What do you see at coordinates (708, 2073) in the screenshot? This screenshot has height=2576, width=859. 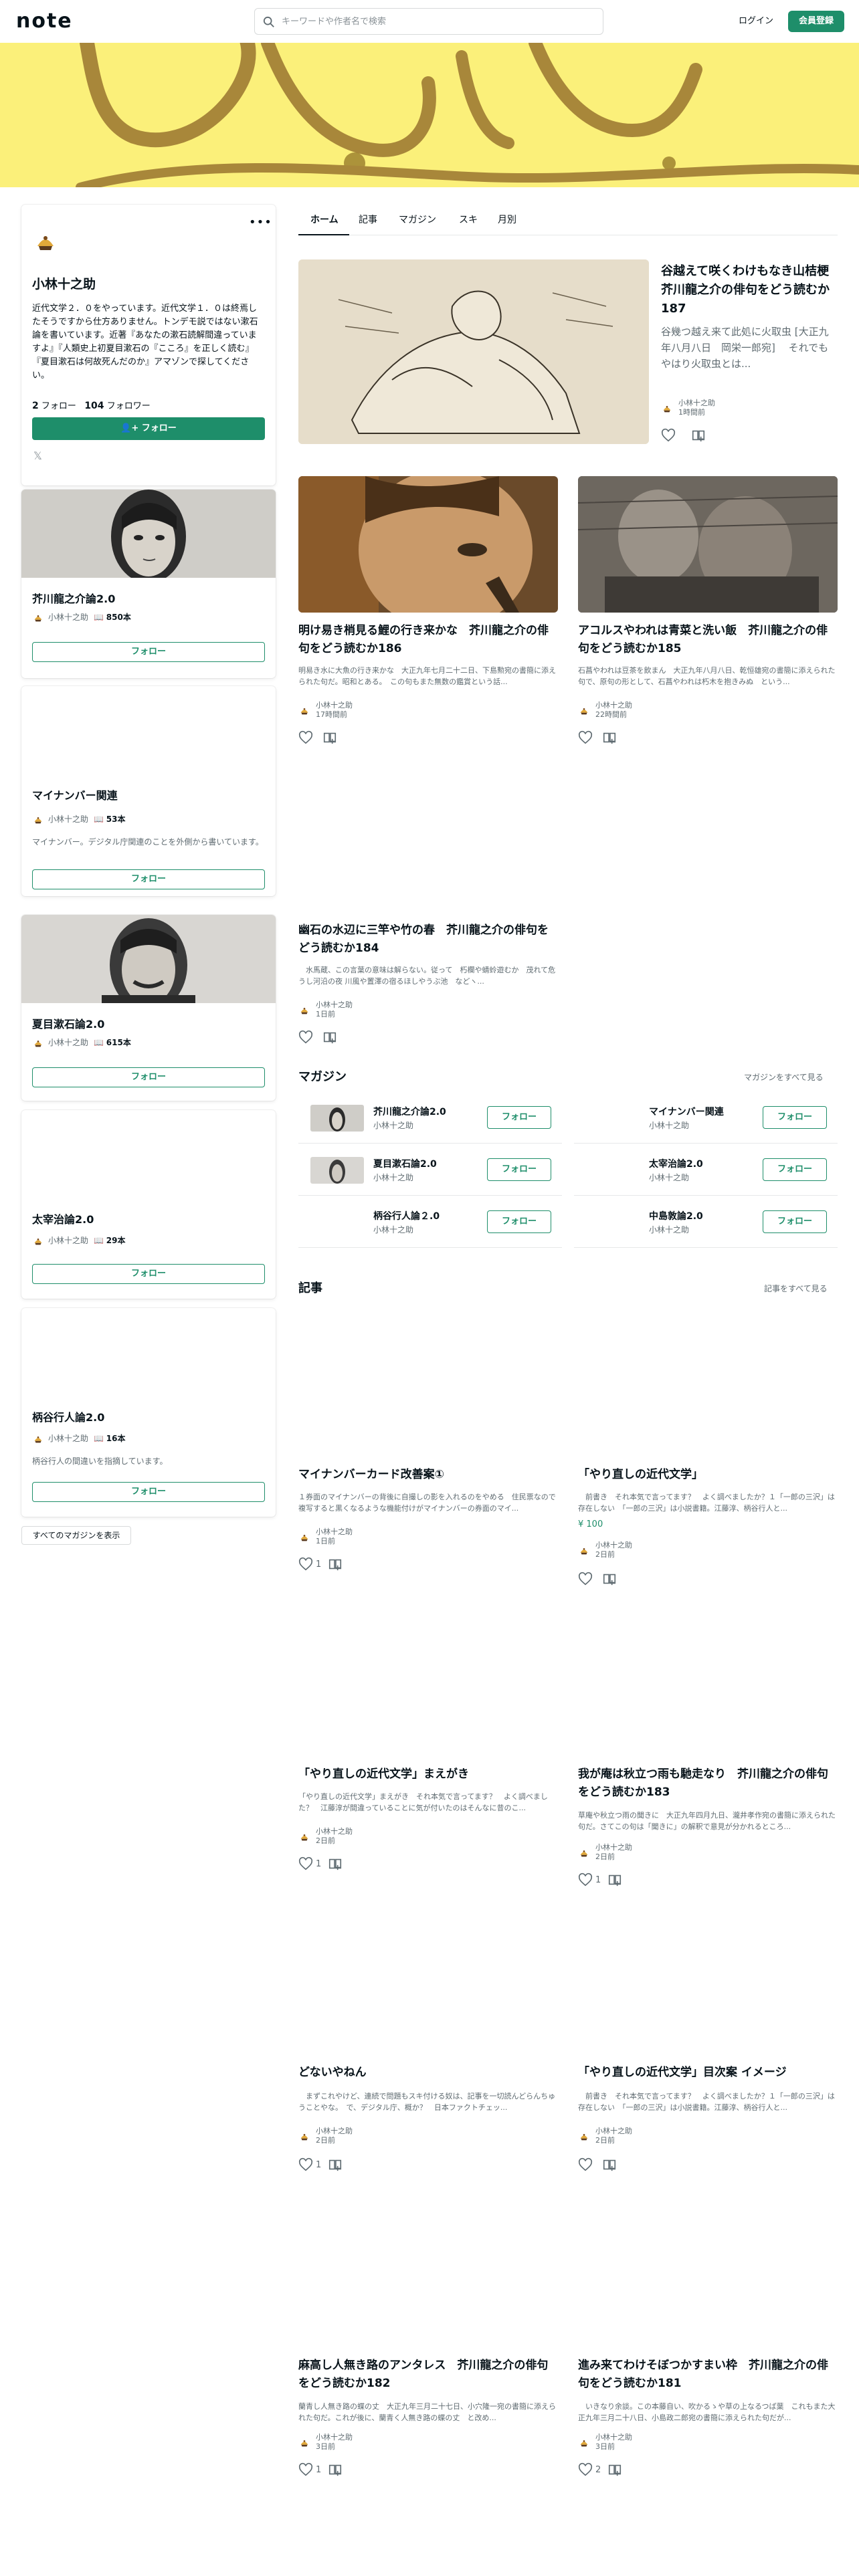 I see `article-title: 「やり直しの近代文学」目次案 イメージ` at bounding box center [708, 2073].